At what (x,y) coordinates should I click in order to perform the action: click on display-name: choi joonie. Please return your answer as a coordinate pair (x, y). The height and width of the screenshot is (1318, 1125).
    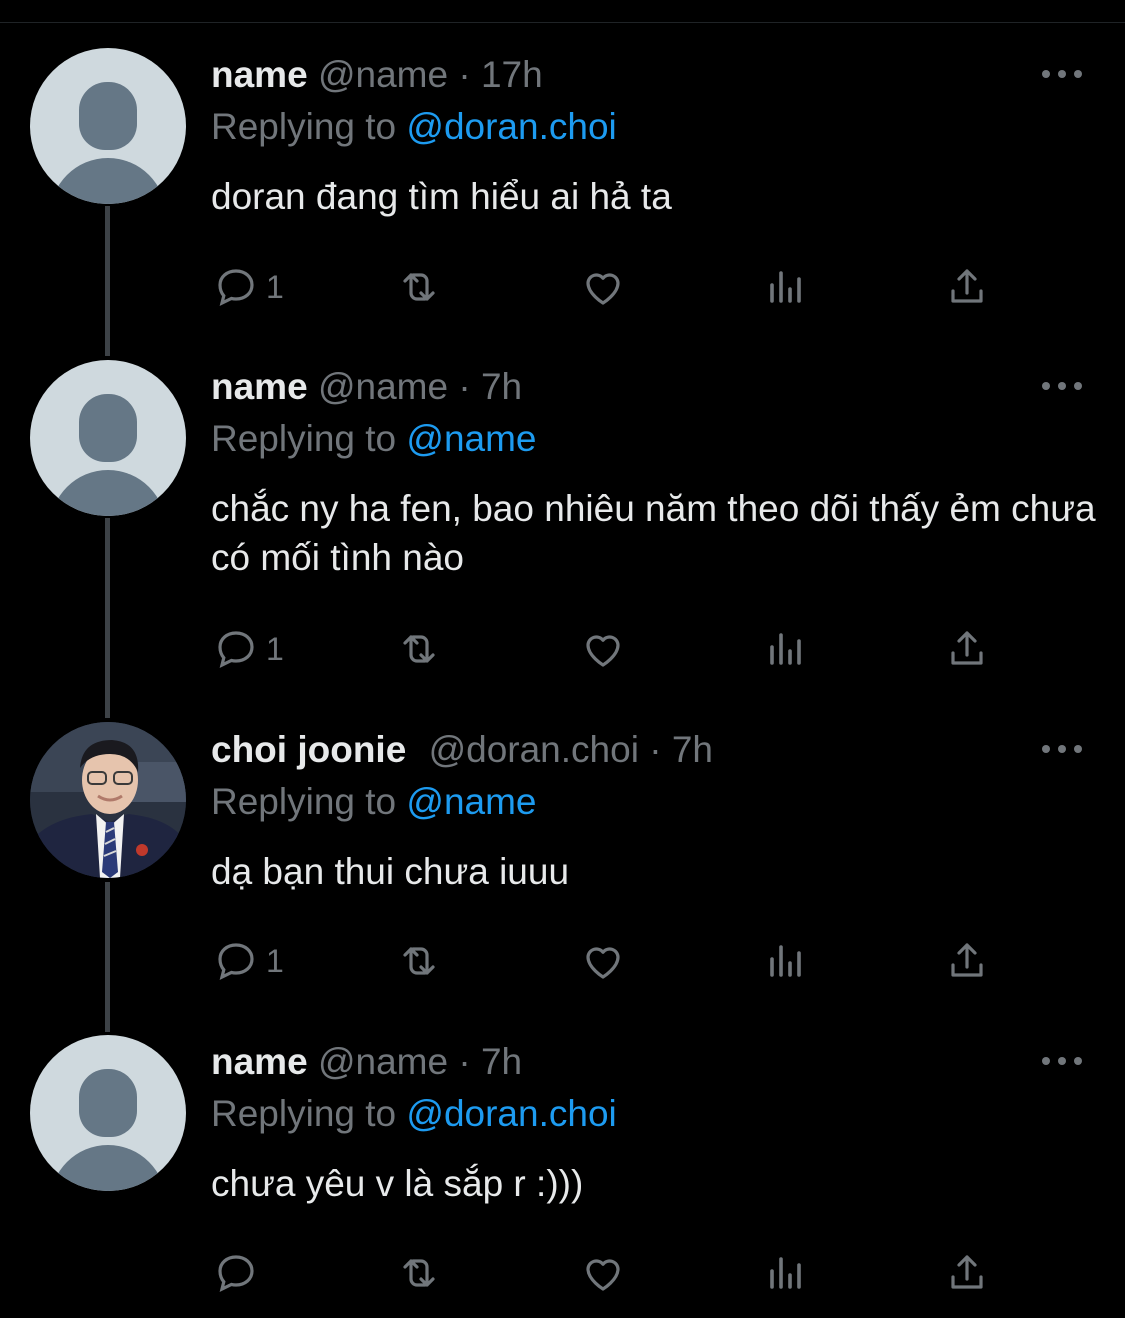
    Looking at the image, I should click on (308, 749).